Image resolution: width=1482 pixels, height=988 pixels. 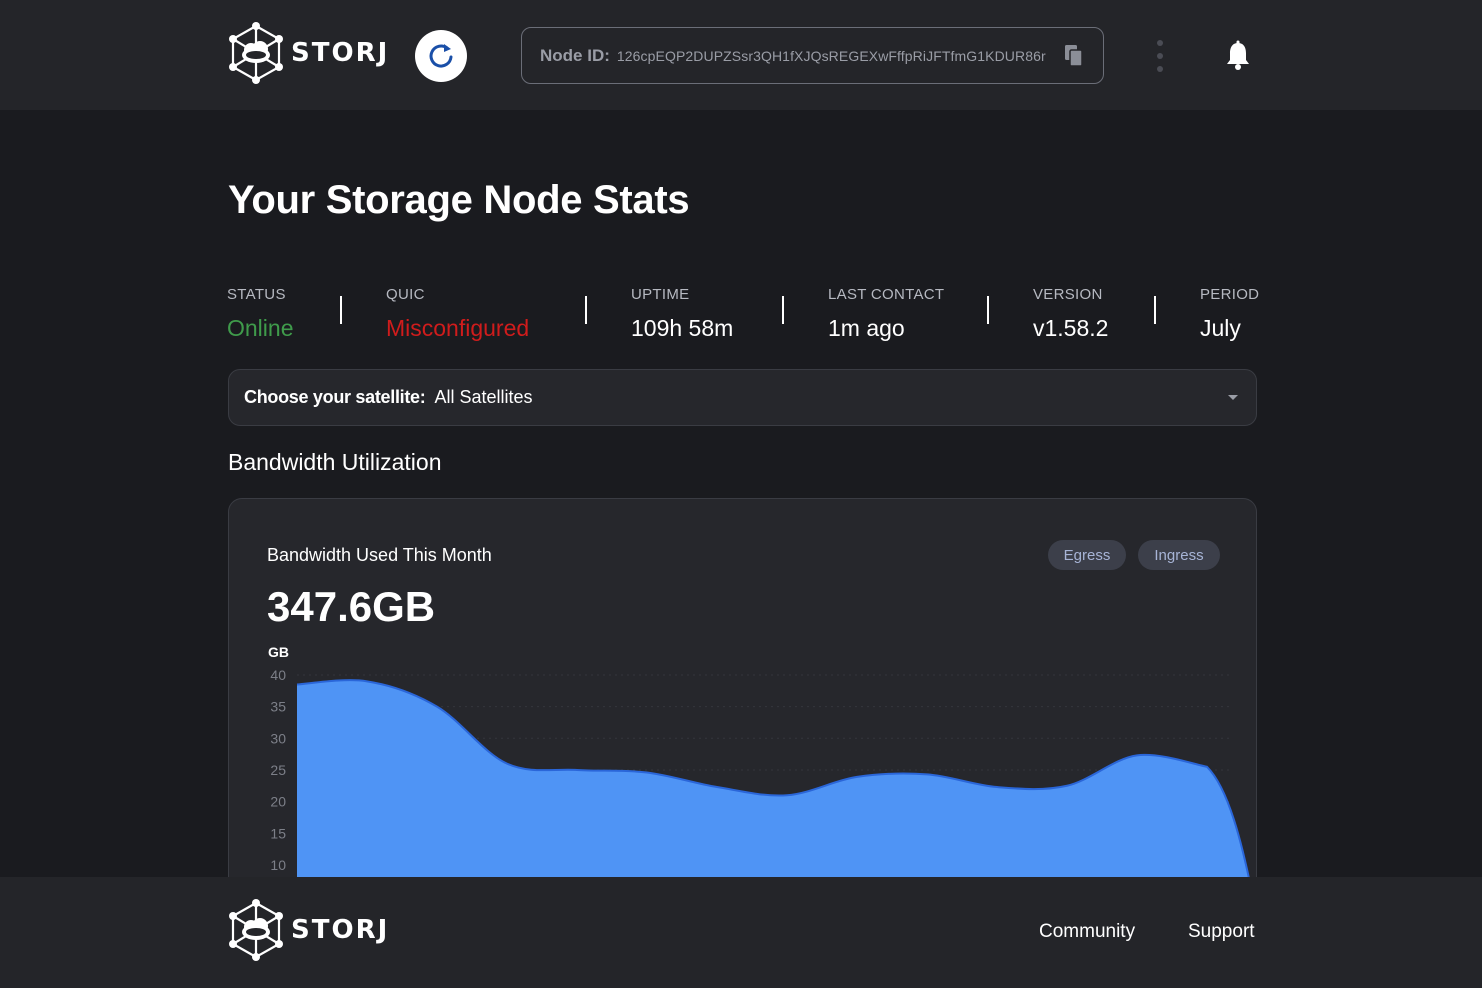 I want to click on stat-last-contact: LAST CONTACT 1m ago, so click(x=886, y=314).